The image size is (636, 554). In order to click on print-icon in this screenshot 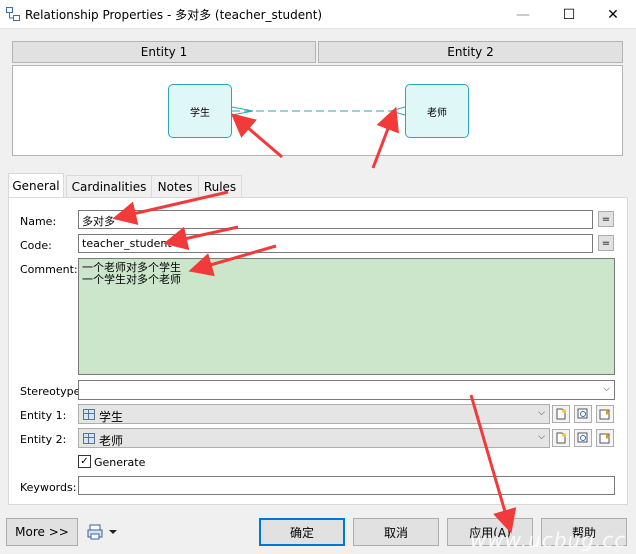, I will do `click(102, 532)`.